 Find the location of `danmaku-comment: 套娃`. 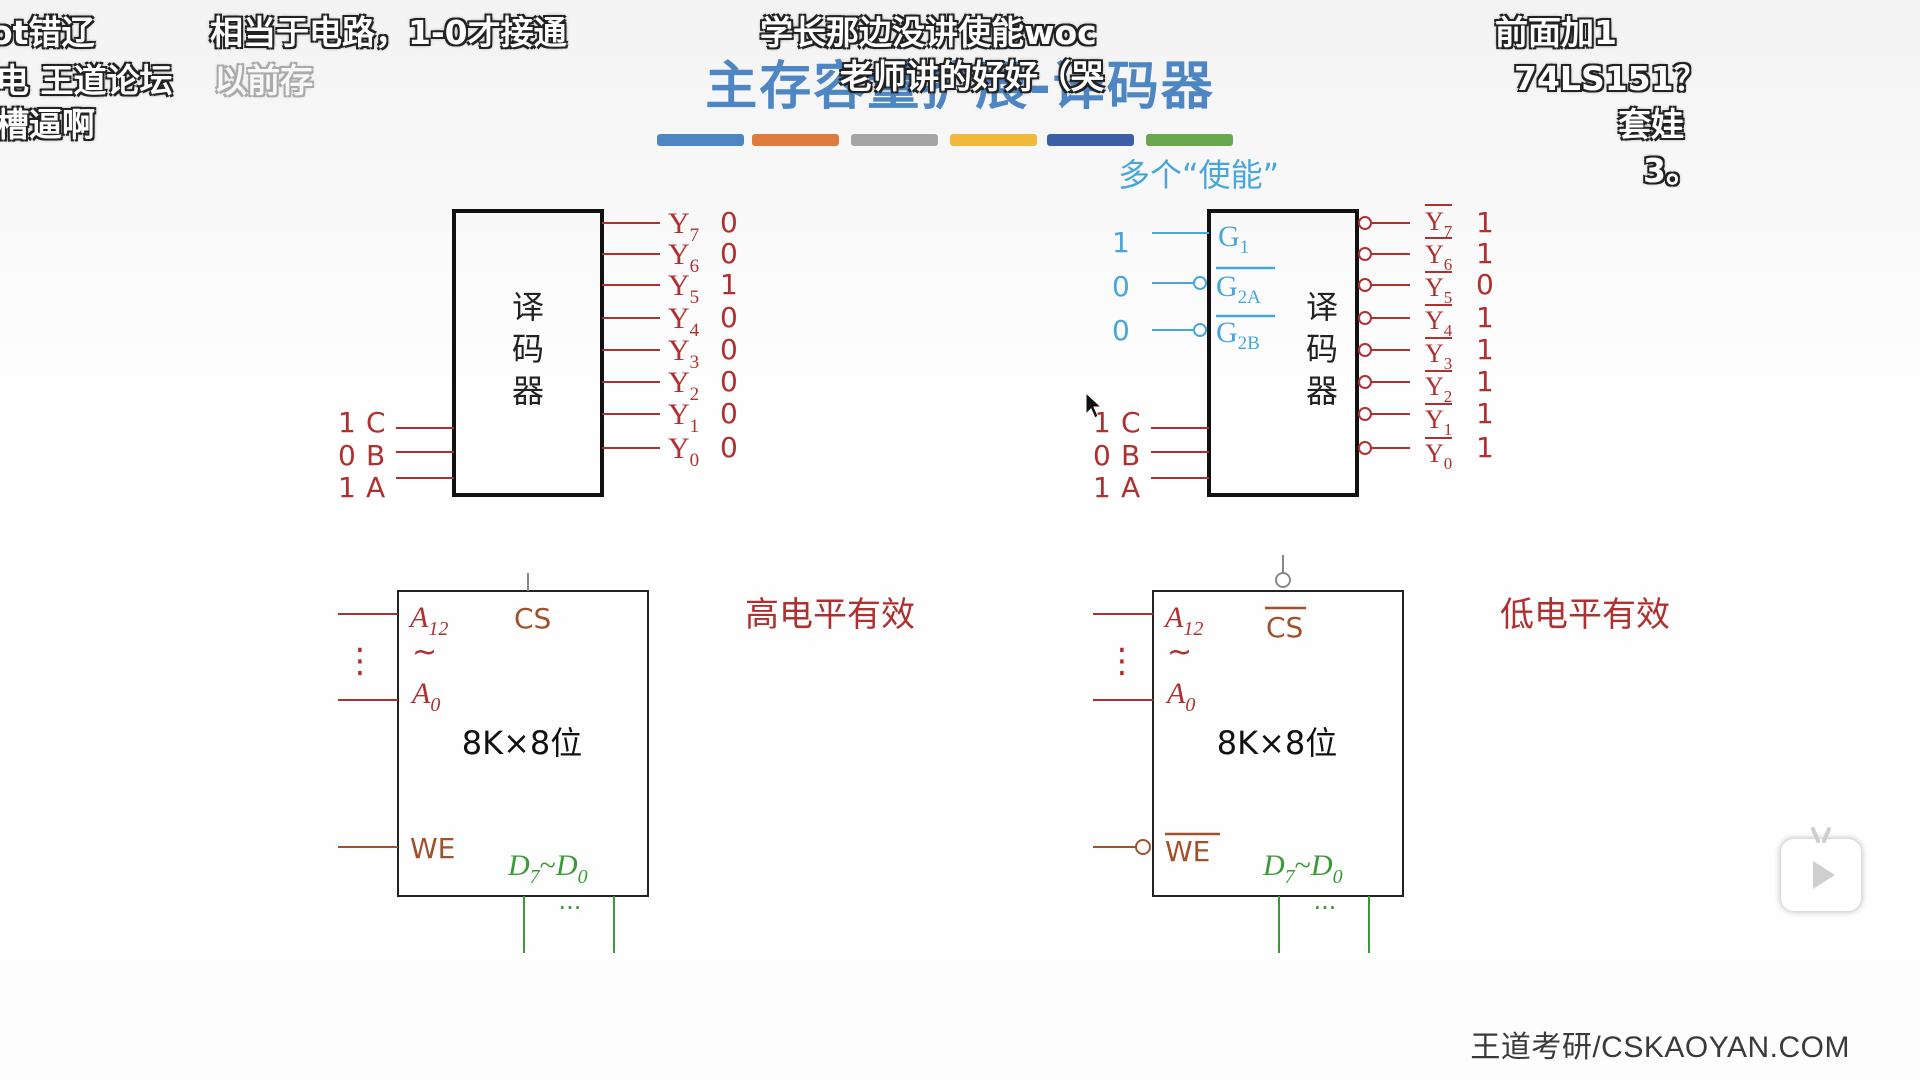

danmaku-comment: 套娃 is located at coordinates (1651, 124).